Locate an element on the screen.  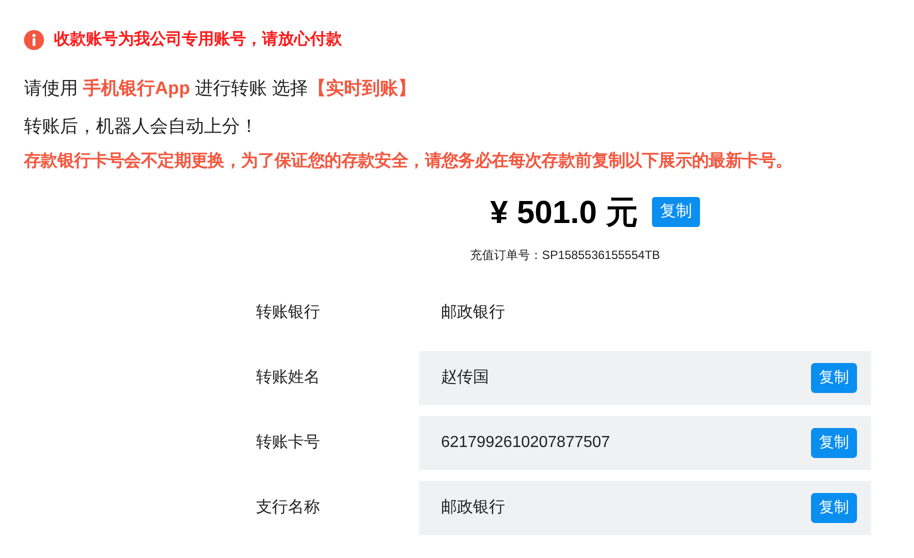
instruction-text: 请使用 手机银行App 进行转账 选择【实时到账】 is located at coordinates (219, 88).